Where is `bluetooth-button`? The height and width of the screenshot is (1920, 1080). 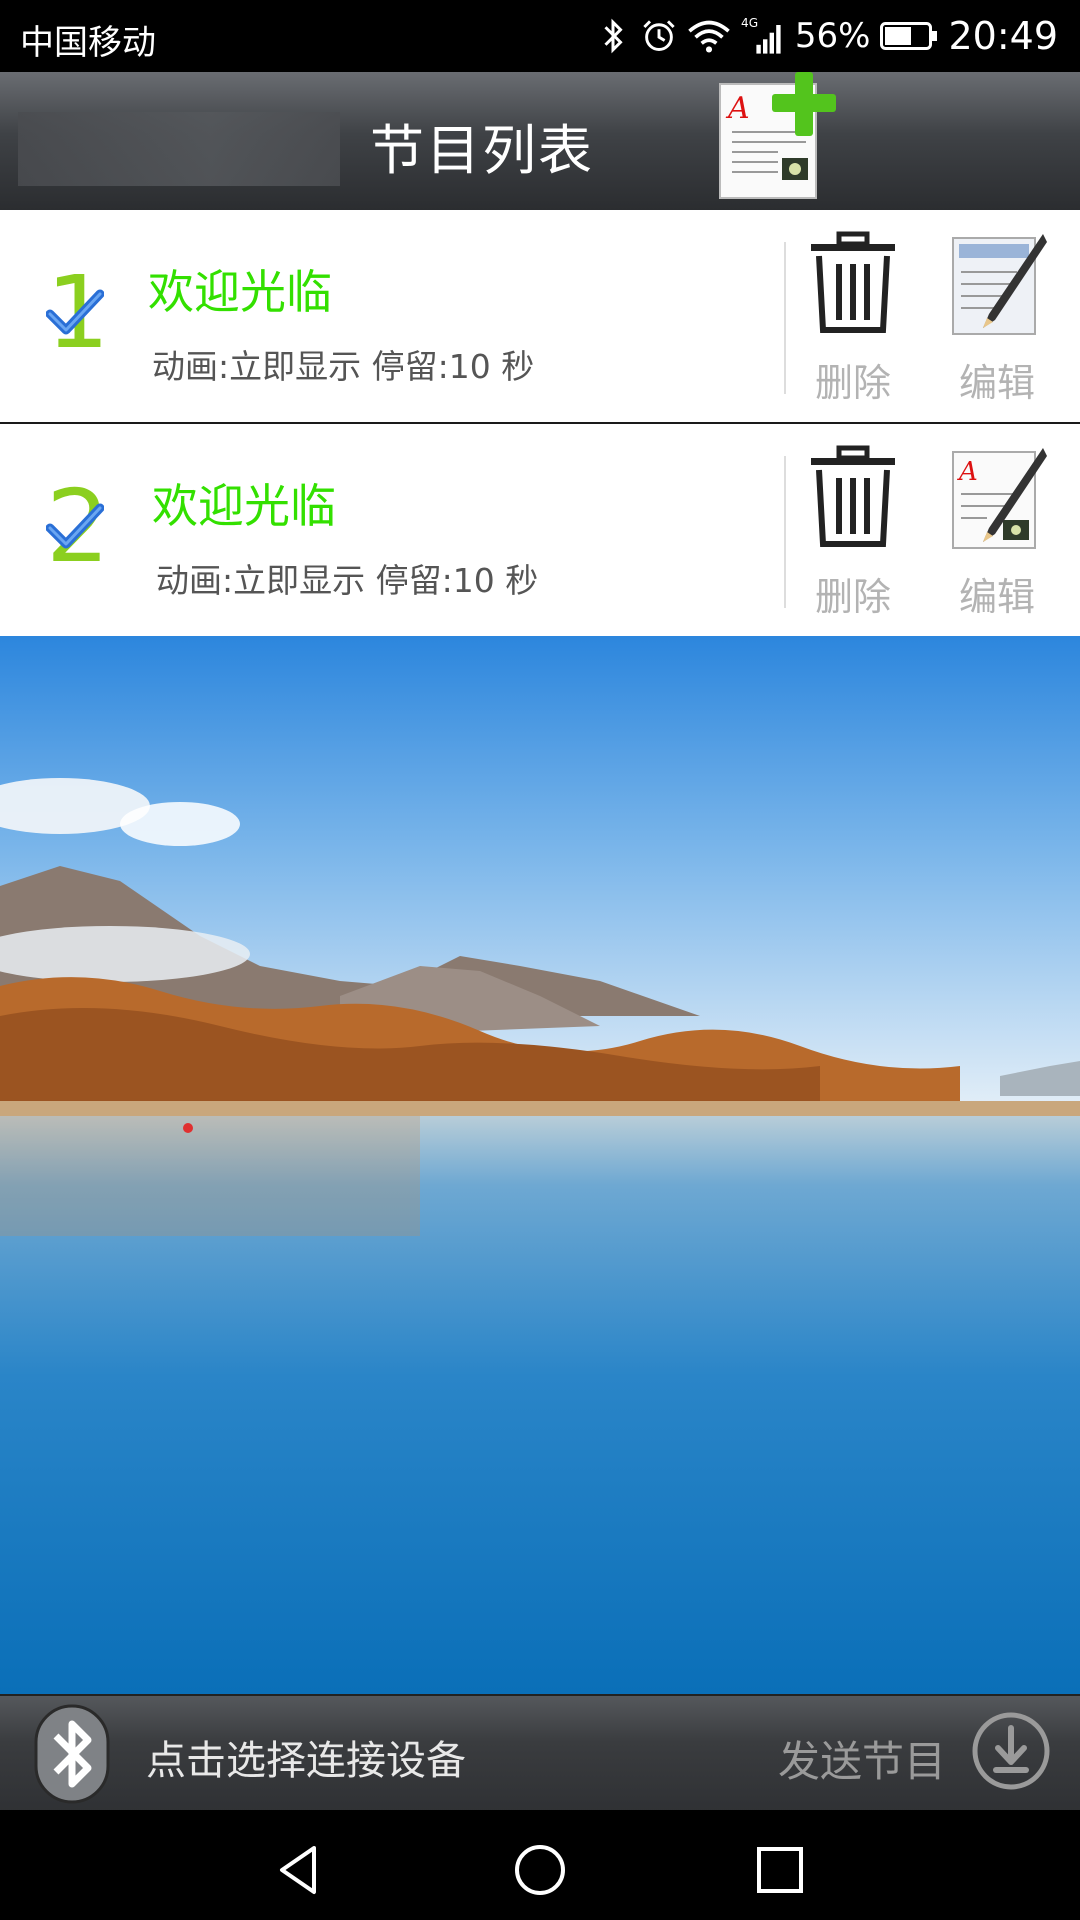
bluetooth-button is located at coordinates (72, 1754).